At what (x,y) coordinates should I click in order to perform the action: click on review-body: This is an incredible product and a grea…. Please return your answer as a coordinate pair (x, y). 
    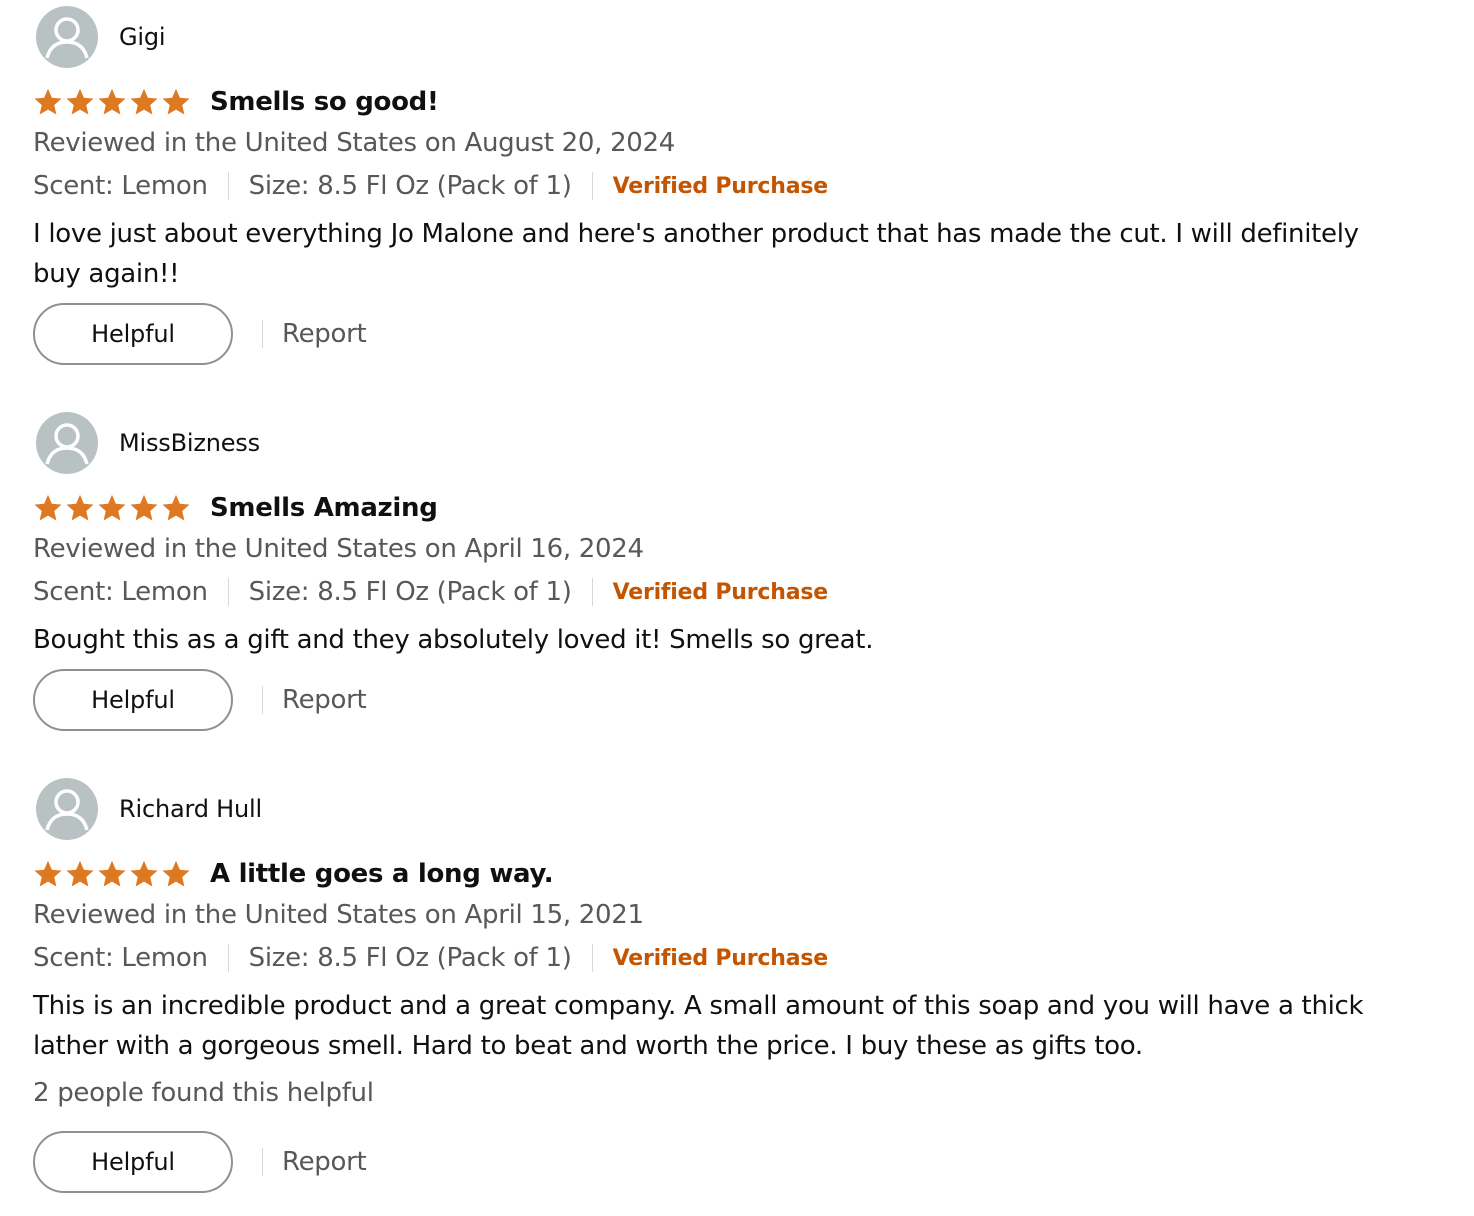
    Looking at the image, I should click on (698, 1026).